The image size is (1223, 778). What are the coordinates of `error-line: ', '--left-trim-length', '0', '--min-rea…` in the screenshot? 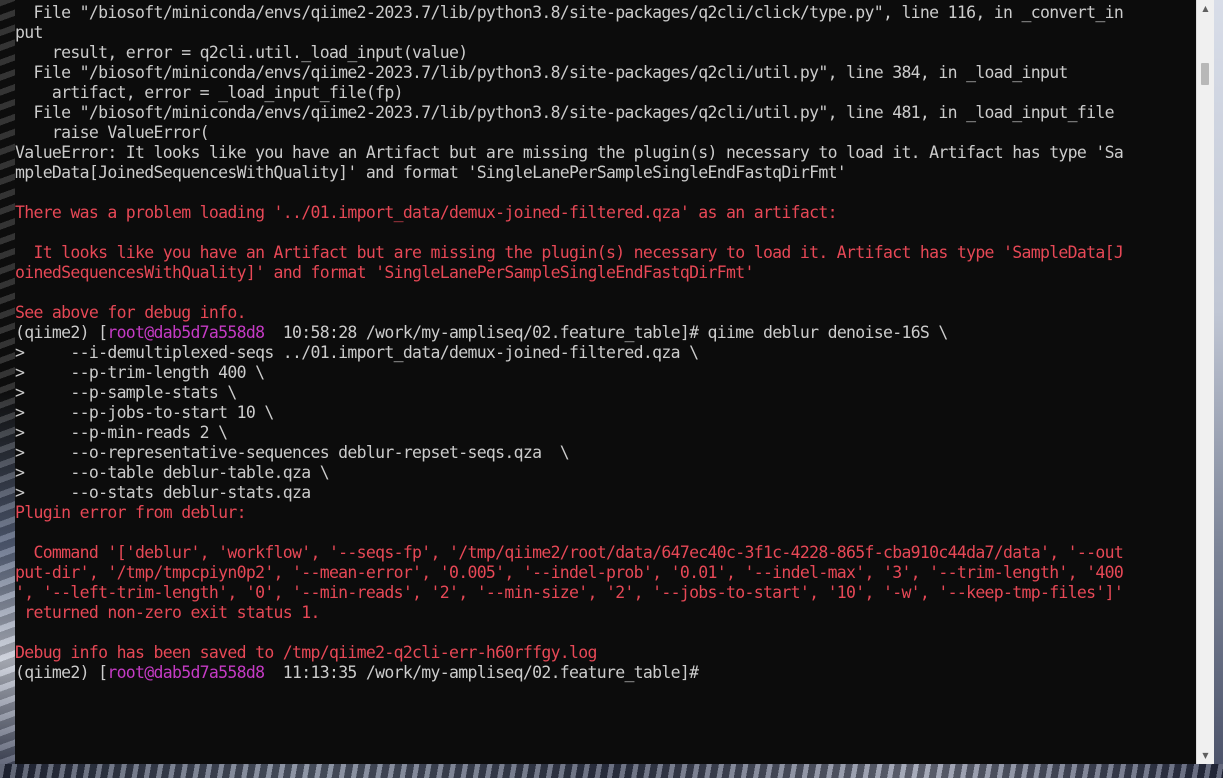 It's located at (569, 592).